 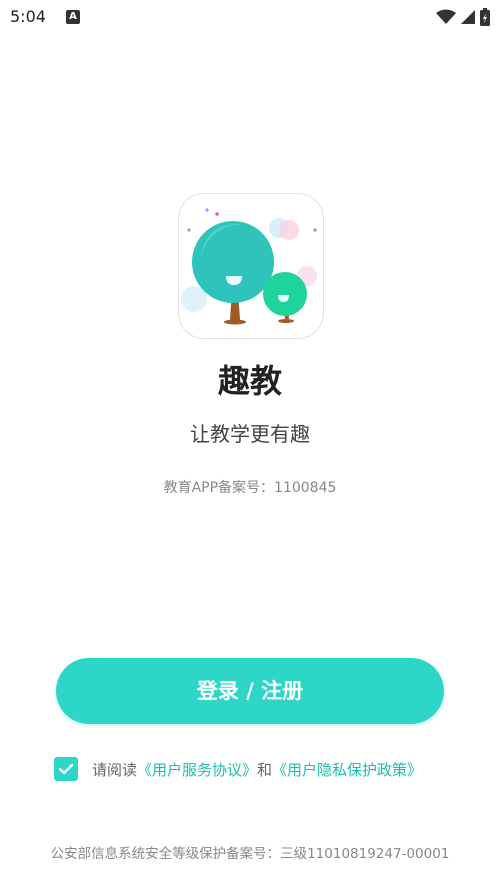 I want to click on privacy-policy-link: 《用户隐私保护政策》, so click(x=347, y=769).